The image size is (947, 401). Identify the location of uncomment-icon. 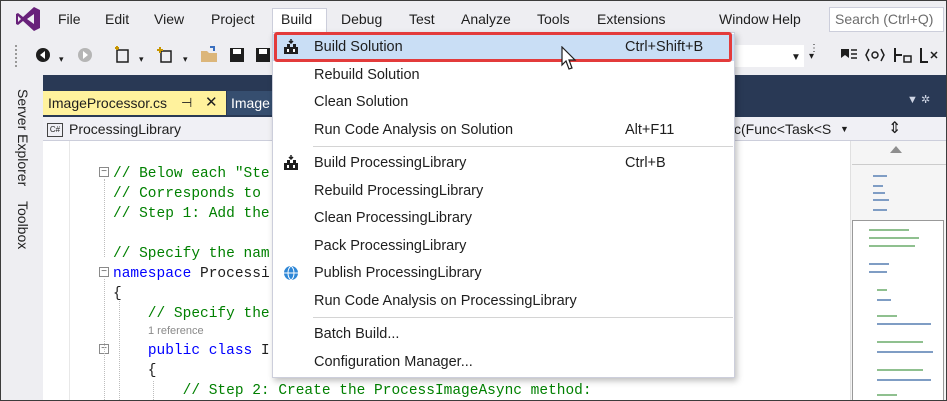
(930, 55).